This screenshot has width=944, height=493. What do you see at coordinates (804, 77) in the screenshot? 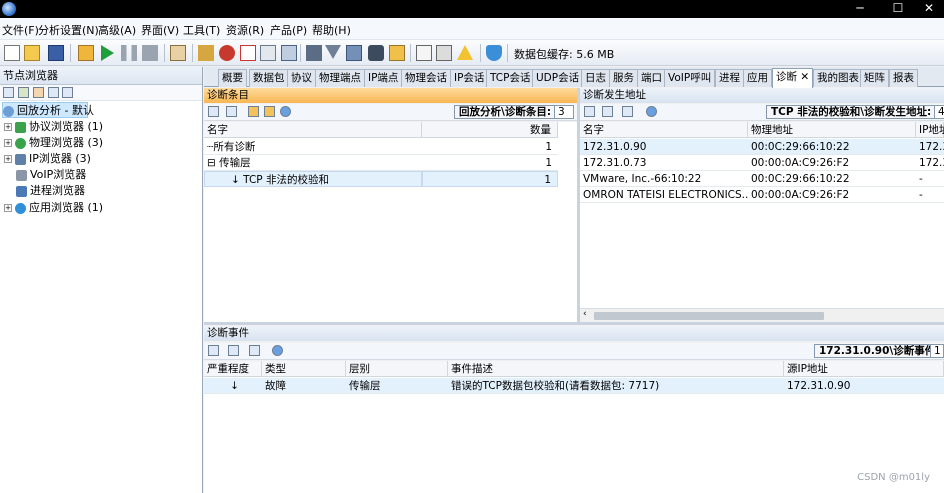
I see `close-tab-icon: ✕` at bounding box center [804, 77].